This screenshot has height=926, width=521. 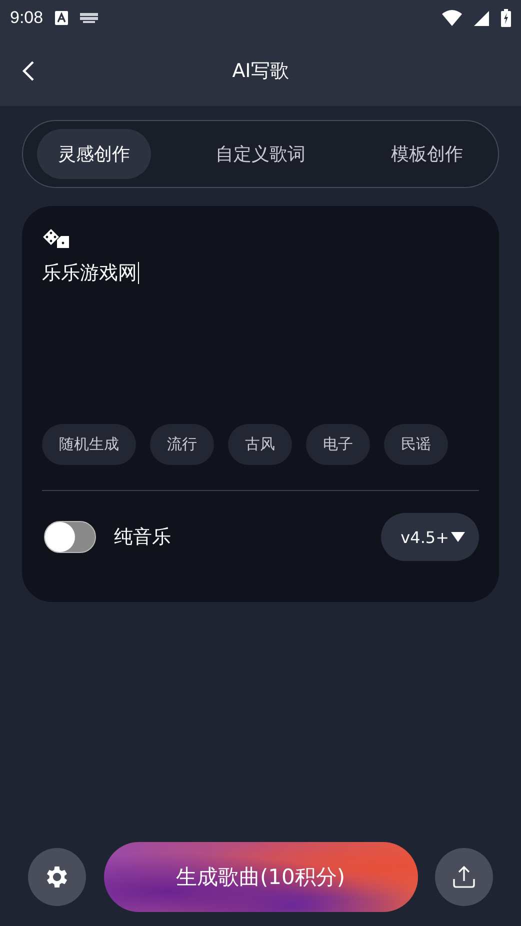 I want to click on signal-icon, so click(x=481, y=18).